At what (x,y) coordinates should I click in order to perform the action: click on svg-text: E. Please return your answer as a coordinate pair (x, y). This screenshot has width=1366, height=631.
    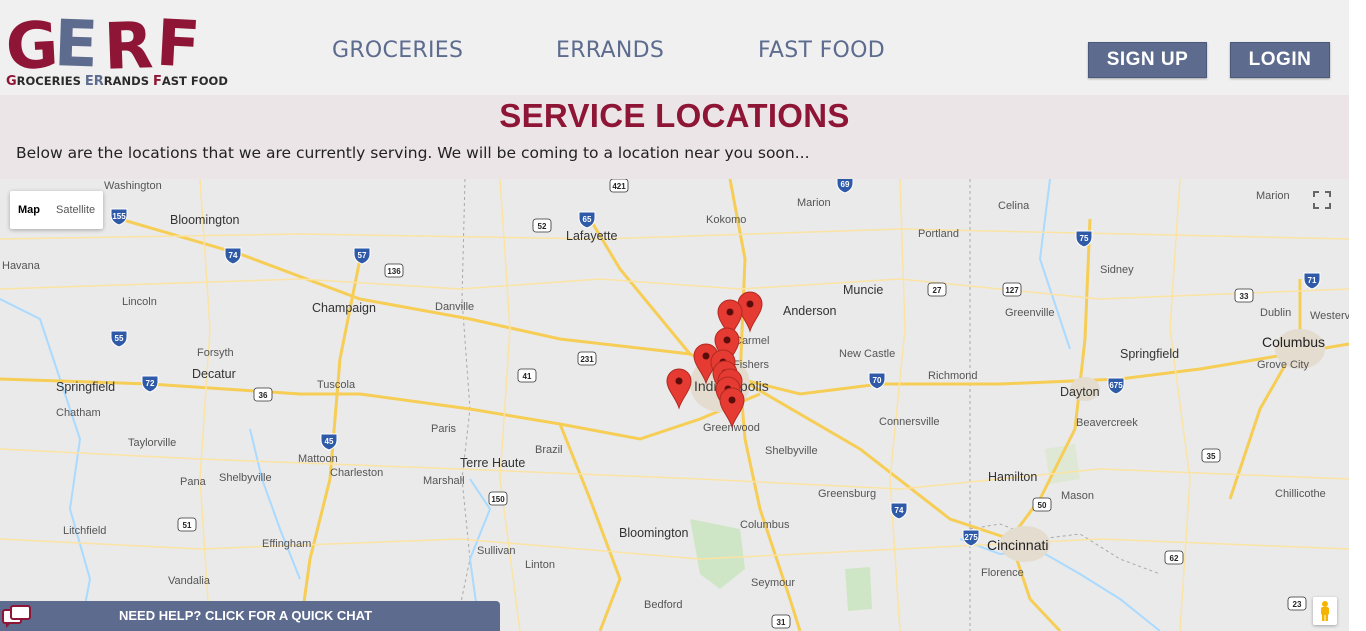
    Looking at the image, I should click on (74, 42).